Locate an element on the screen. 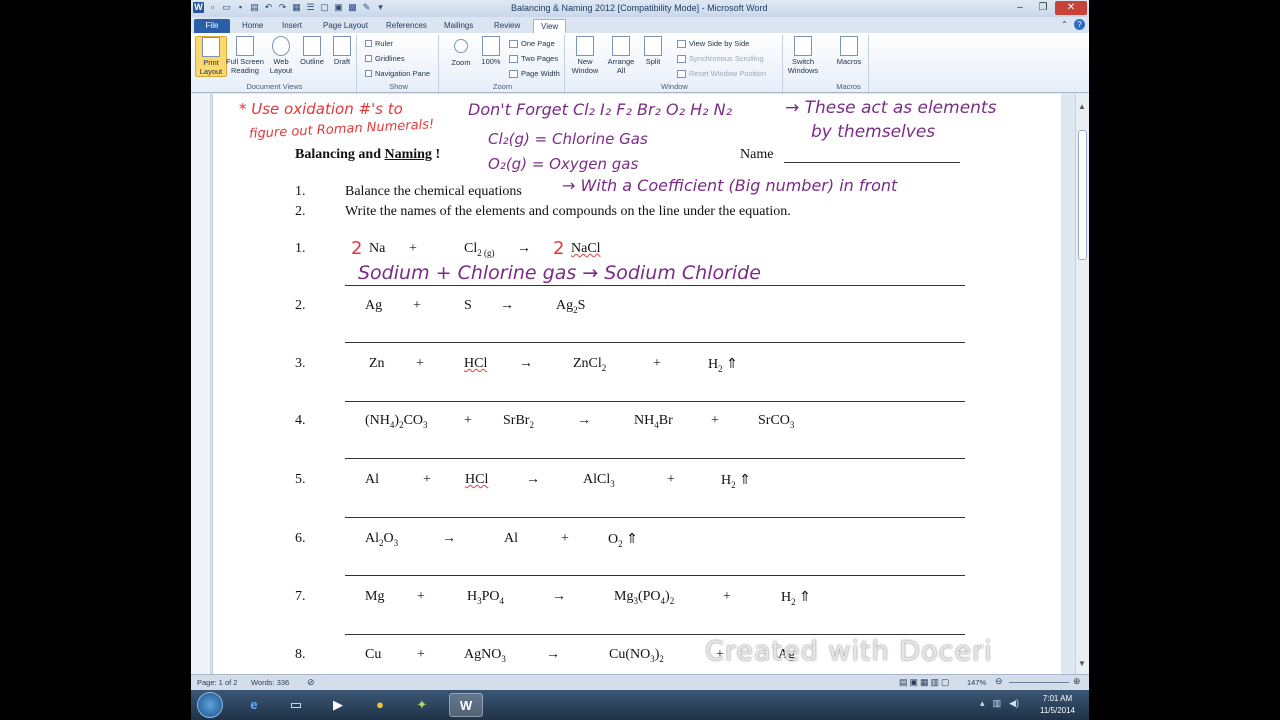 This screenshot has width=1280, height=720. macros-icon is located at coordinates (849, 46).